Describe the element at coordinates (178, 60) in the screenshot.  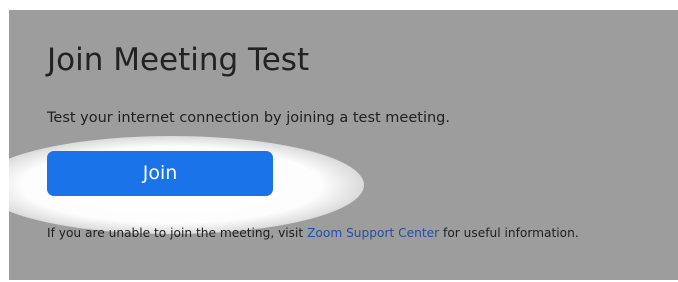
I see `page-title: Join Meeting Test` at that location.